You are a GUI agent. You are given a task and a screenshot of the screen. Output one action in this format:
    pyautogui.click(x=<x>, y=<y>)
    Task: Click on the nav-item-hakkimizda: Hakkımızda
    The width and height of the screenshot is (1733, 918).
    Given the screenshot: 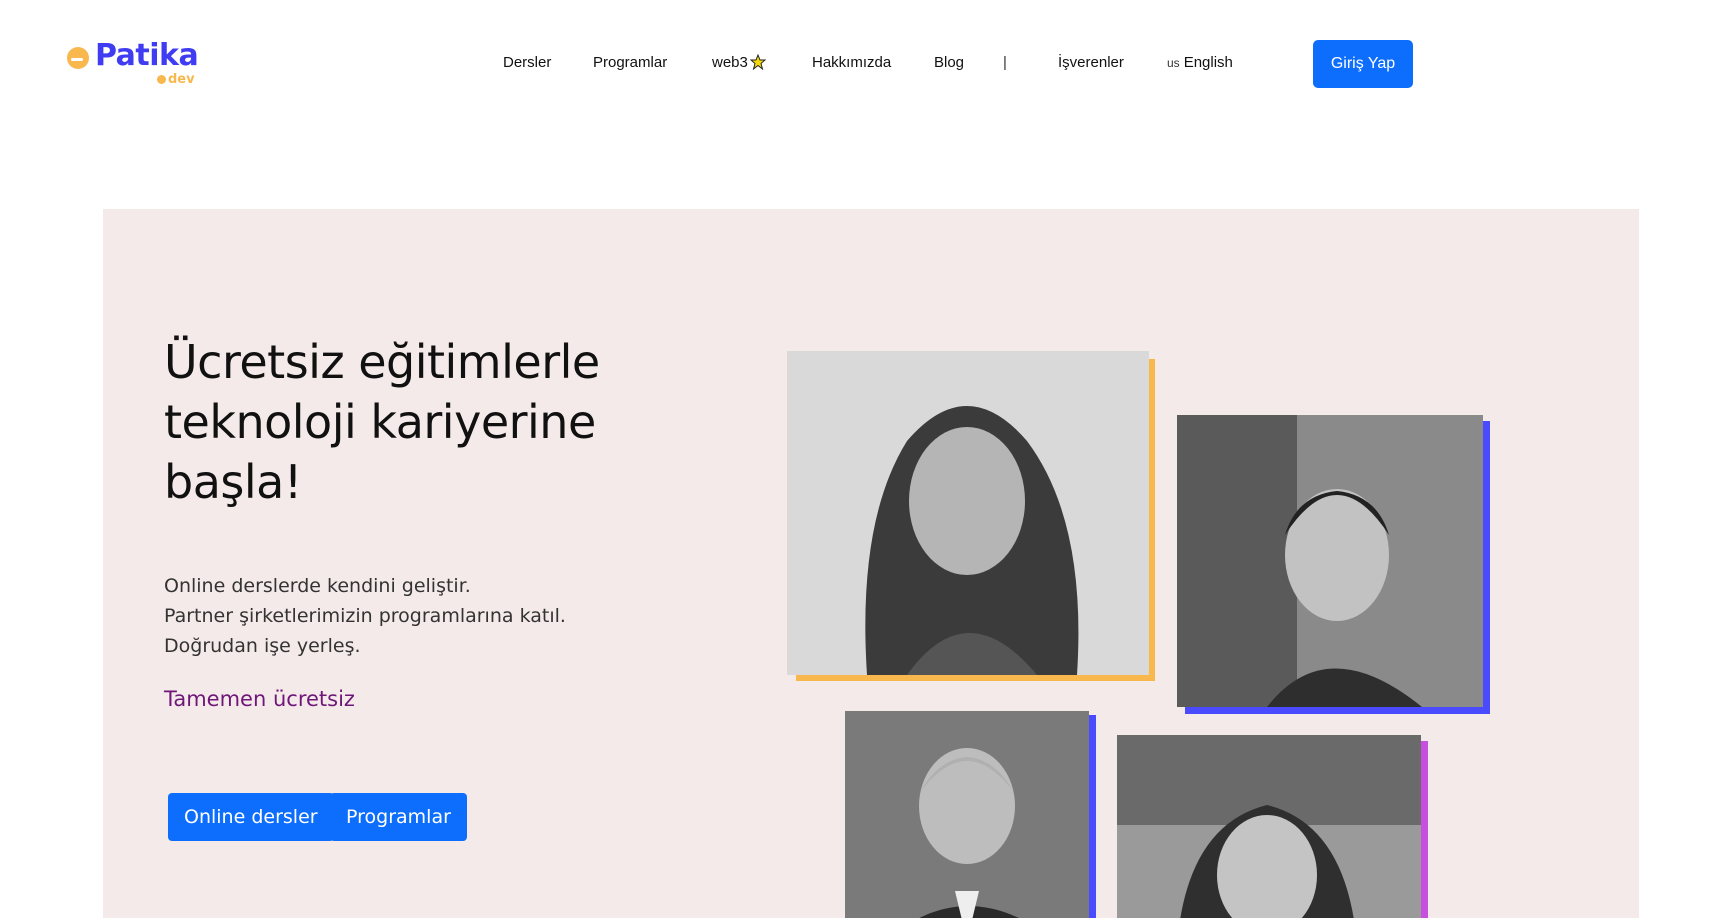 What is the action you would take?
    pyautogui.click(x=851, y=62)
    